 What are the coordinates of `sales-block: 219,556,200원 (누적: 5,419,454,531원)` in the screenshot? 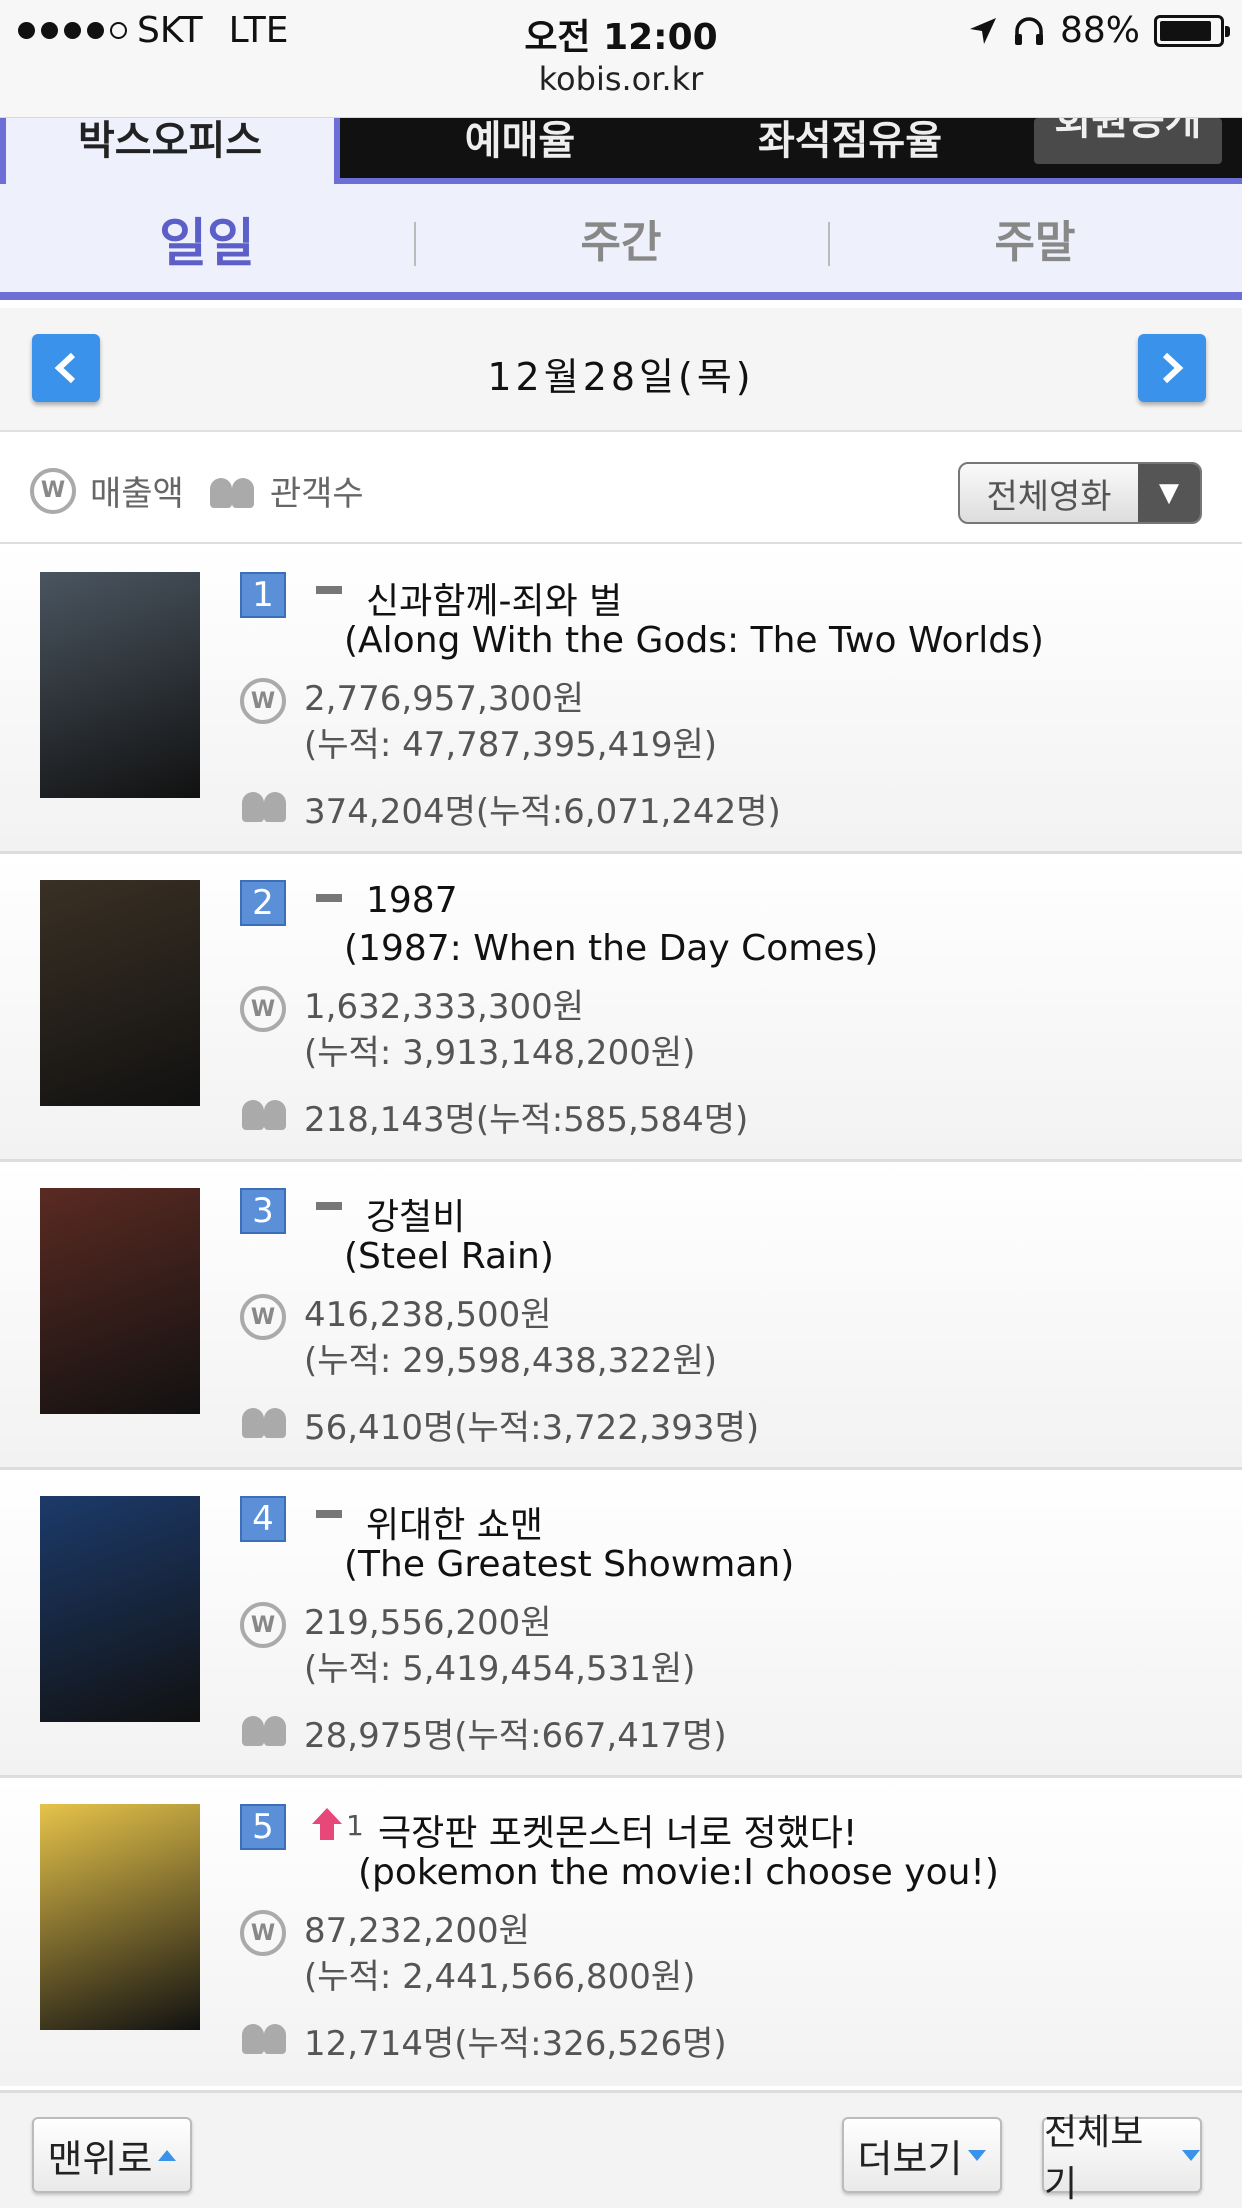 It's located at (499, 1646).